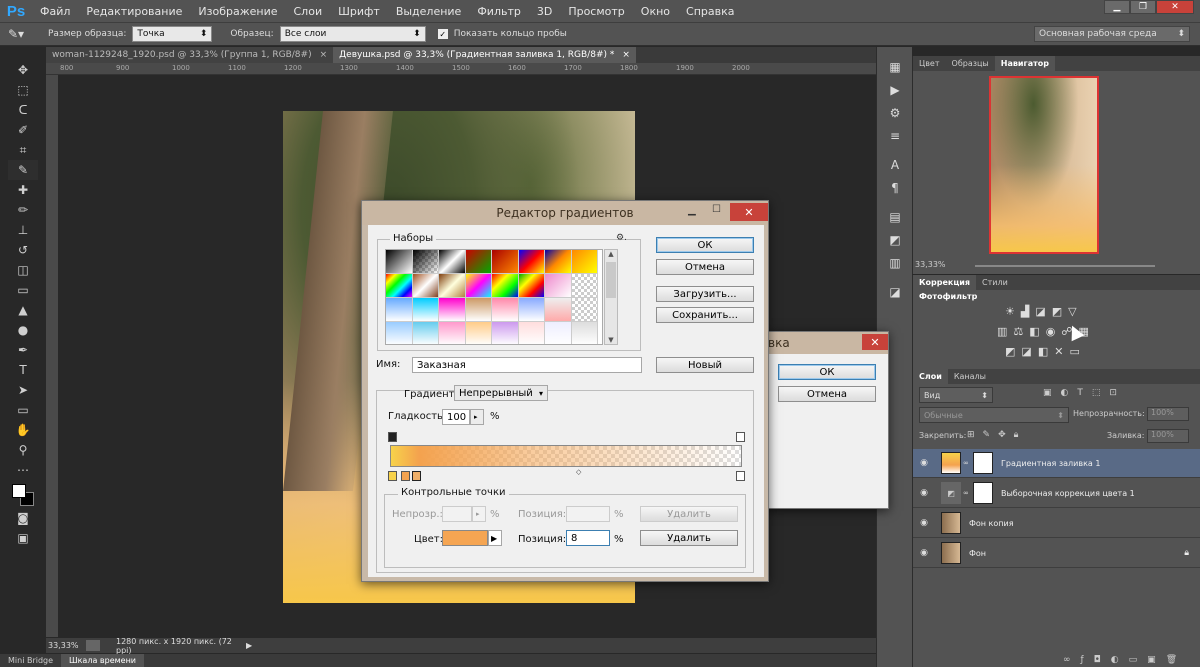 Image resolution: width=1200 pixels, height=667 pixels. What do you see at coordinates (1056, 493) in the screenshot?
I see `layer-row: ◉ ◩ ∞ Выборочная коррекция цвета 1` at bounding box center [1056, 493].